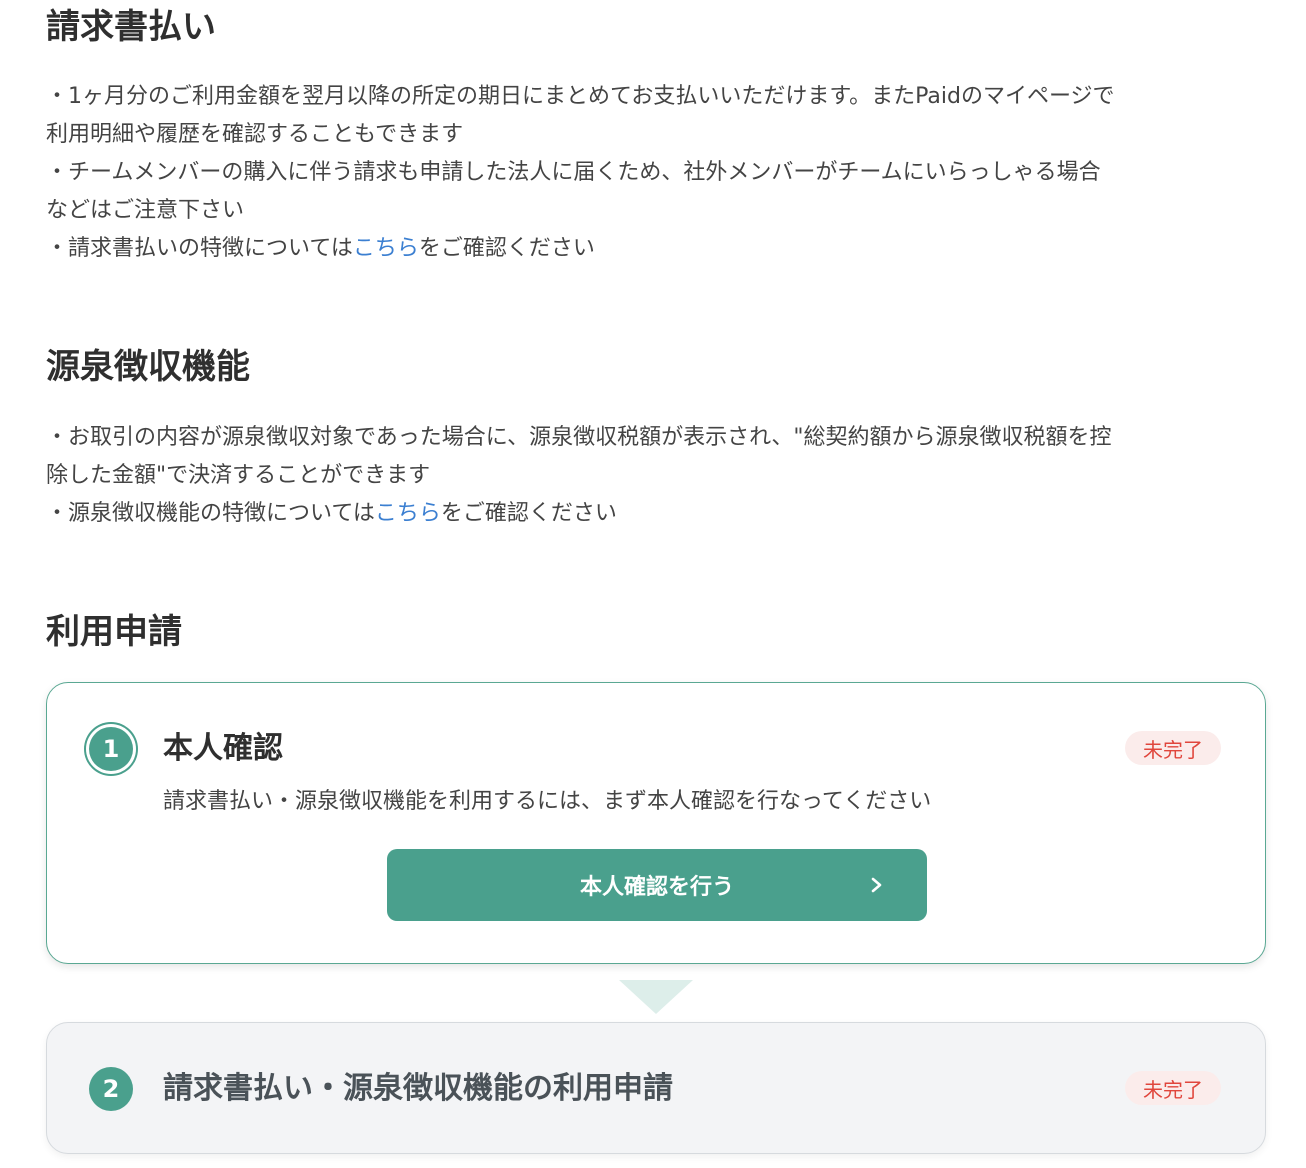  I want to click on step-title: 請求書払い・源泉徴収機能の利用申請, so click(418, 1088).